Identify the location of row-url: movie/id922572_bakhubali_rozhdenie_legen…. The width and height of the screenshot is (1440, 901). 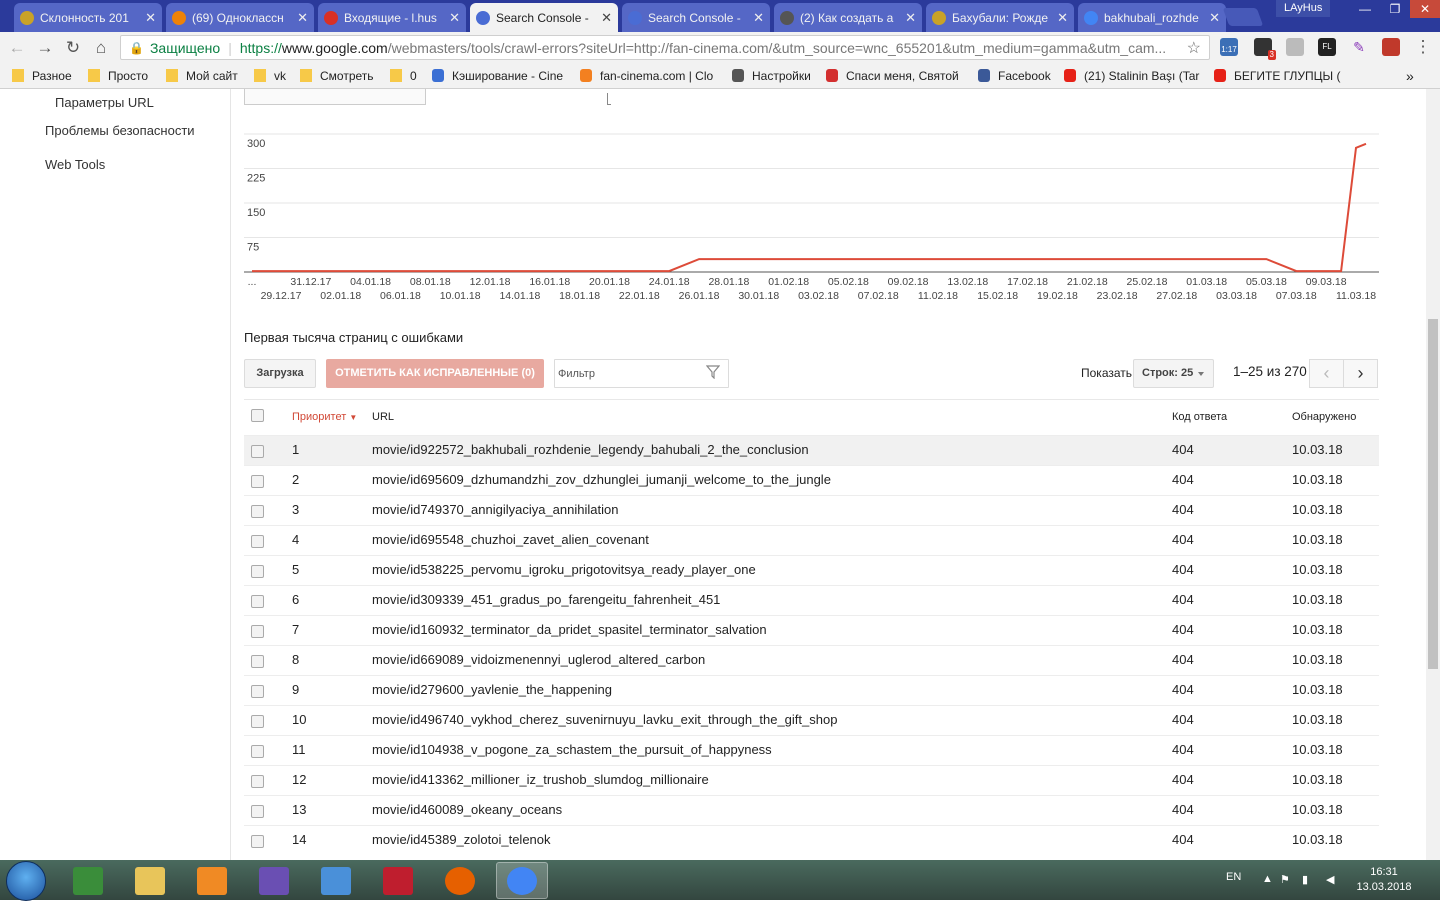
(590, 449).